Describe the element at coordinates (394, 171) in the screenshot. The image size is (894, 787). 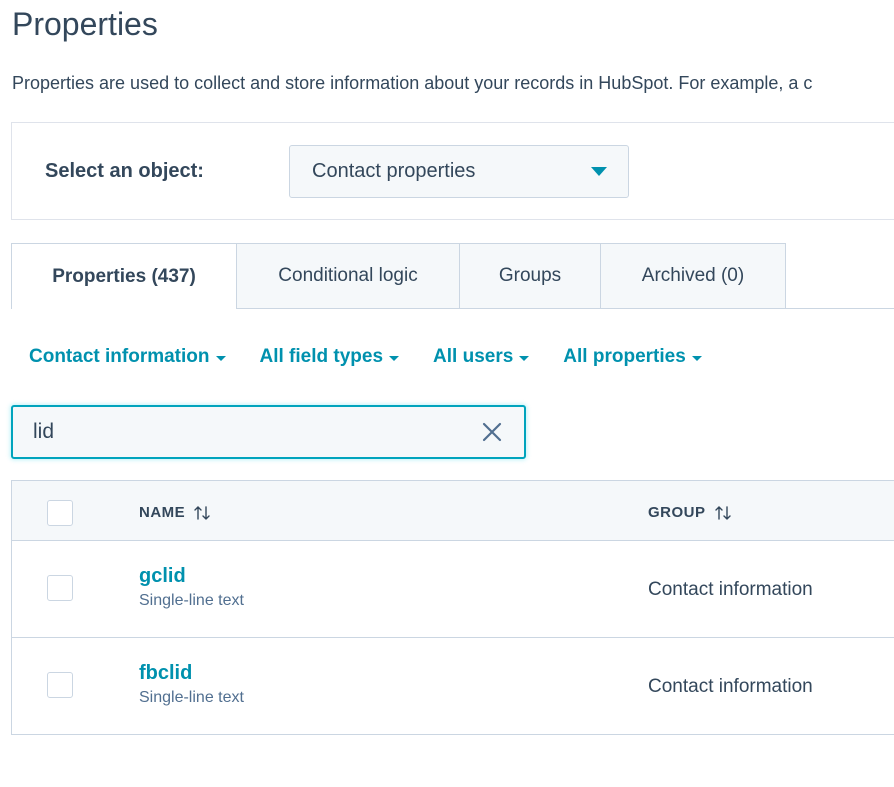
I see `object-select-value: Contact properties` at that location.